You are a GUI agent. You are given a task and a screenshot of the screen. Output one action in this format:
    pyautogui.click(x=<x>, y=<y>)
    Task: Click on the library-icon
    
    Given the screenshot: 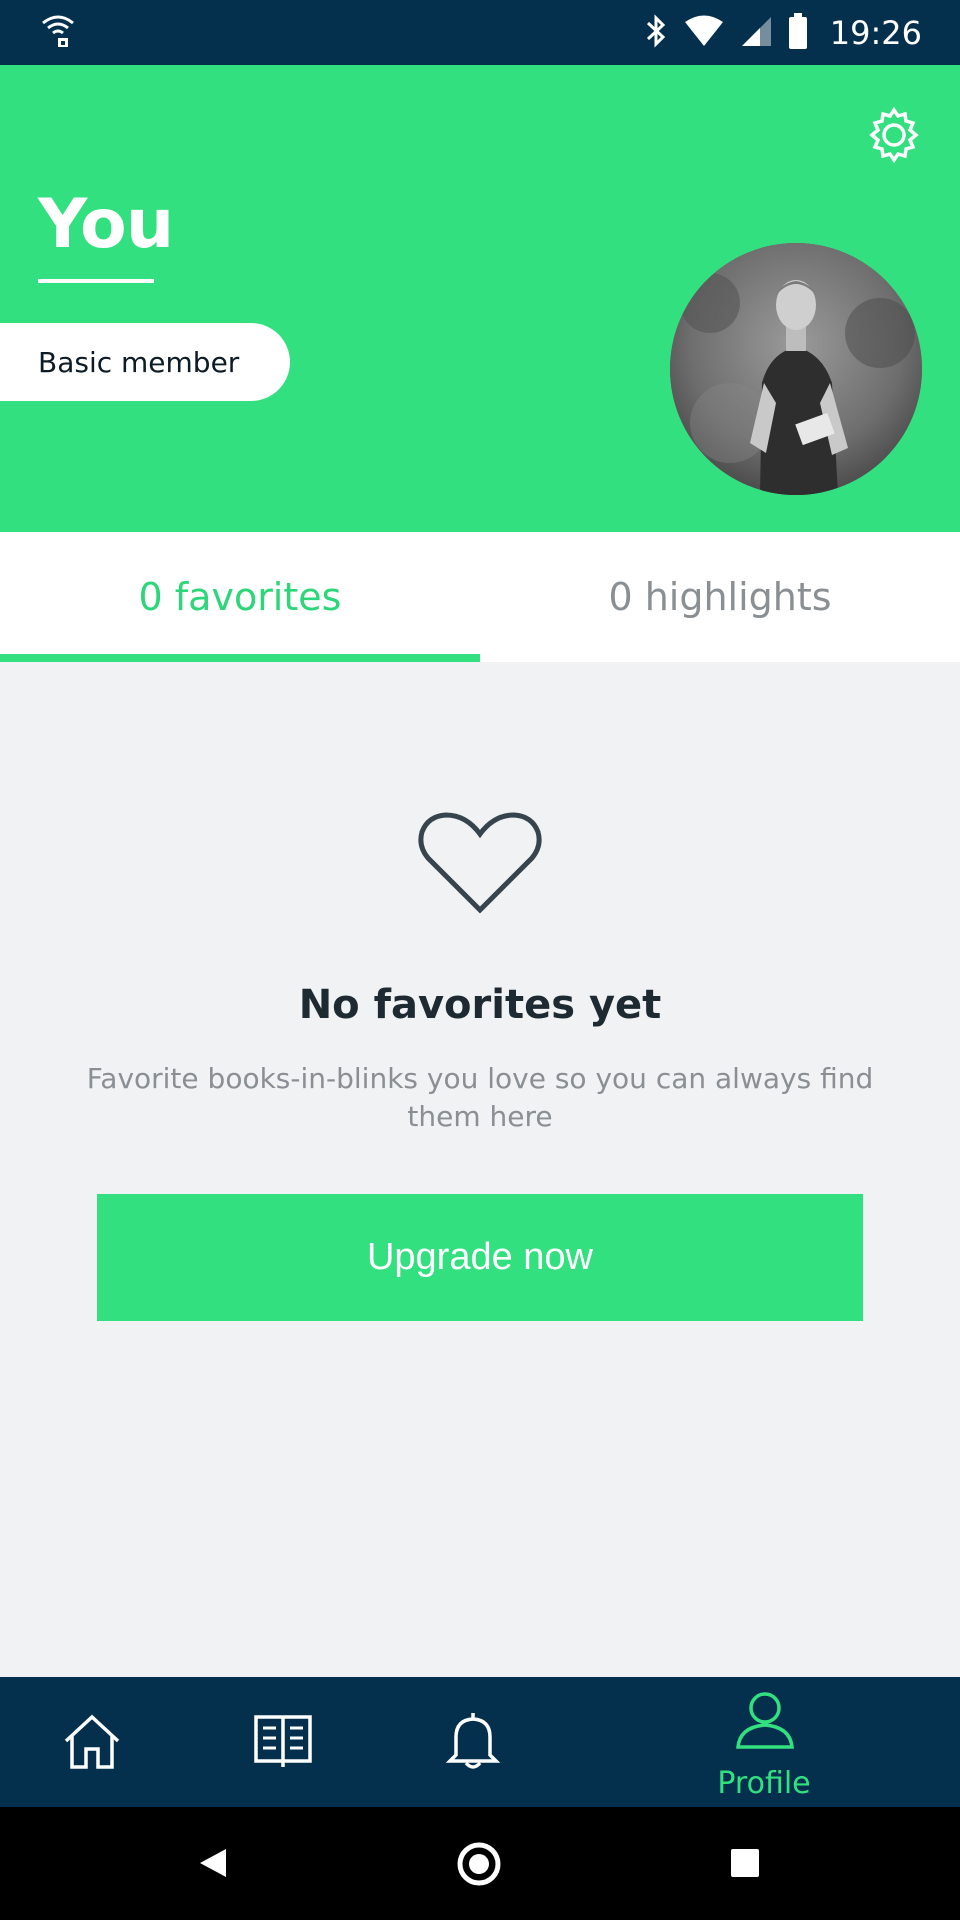 What is the action you would take?
    pyautogui.click(x=283, y=1744)
    